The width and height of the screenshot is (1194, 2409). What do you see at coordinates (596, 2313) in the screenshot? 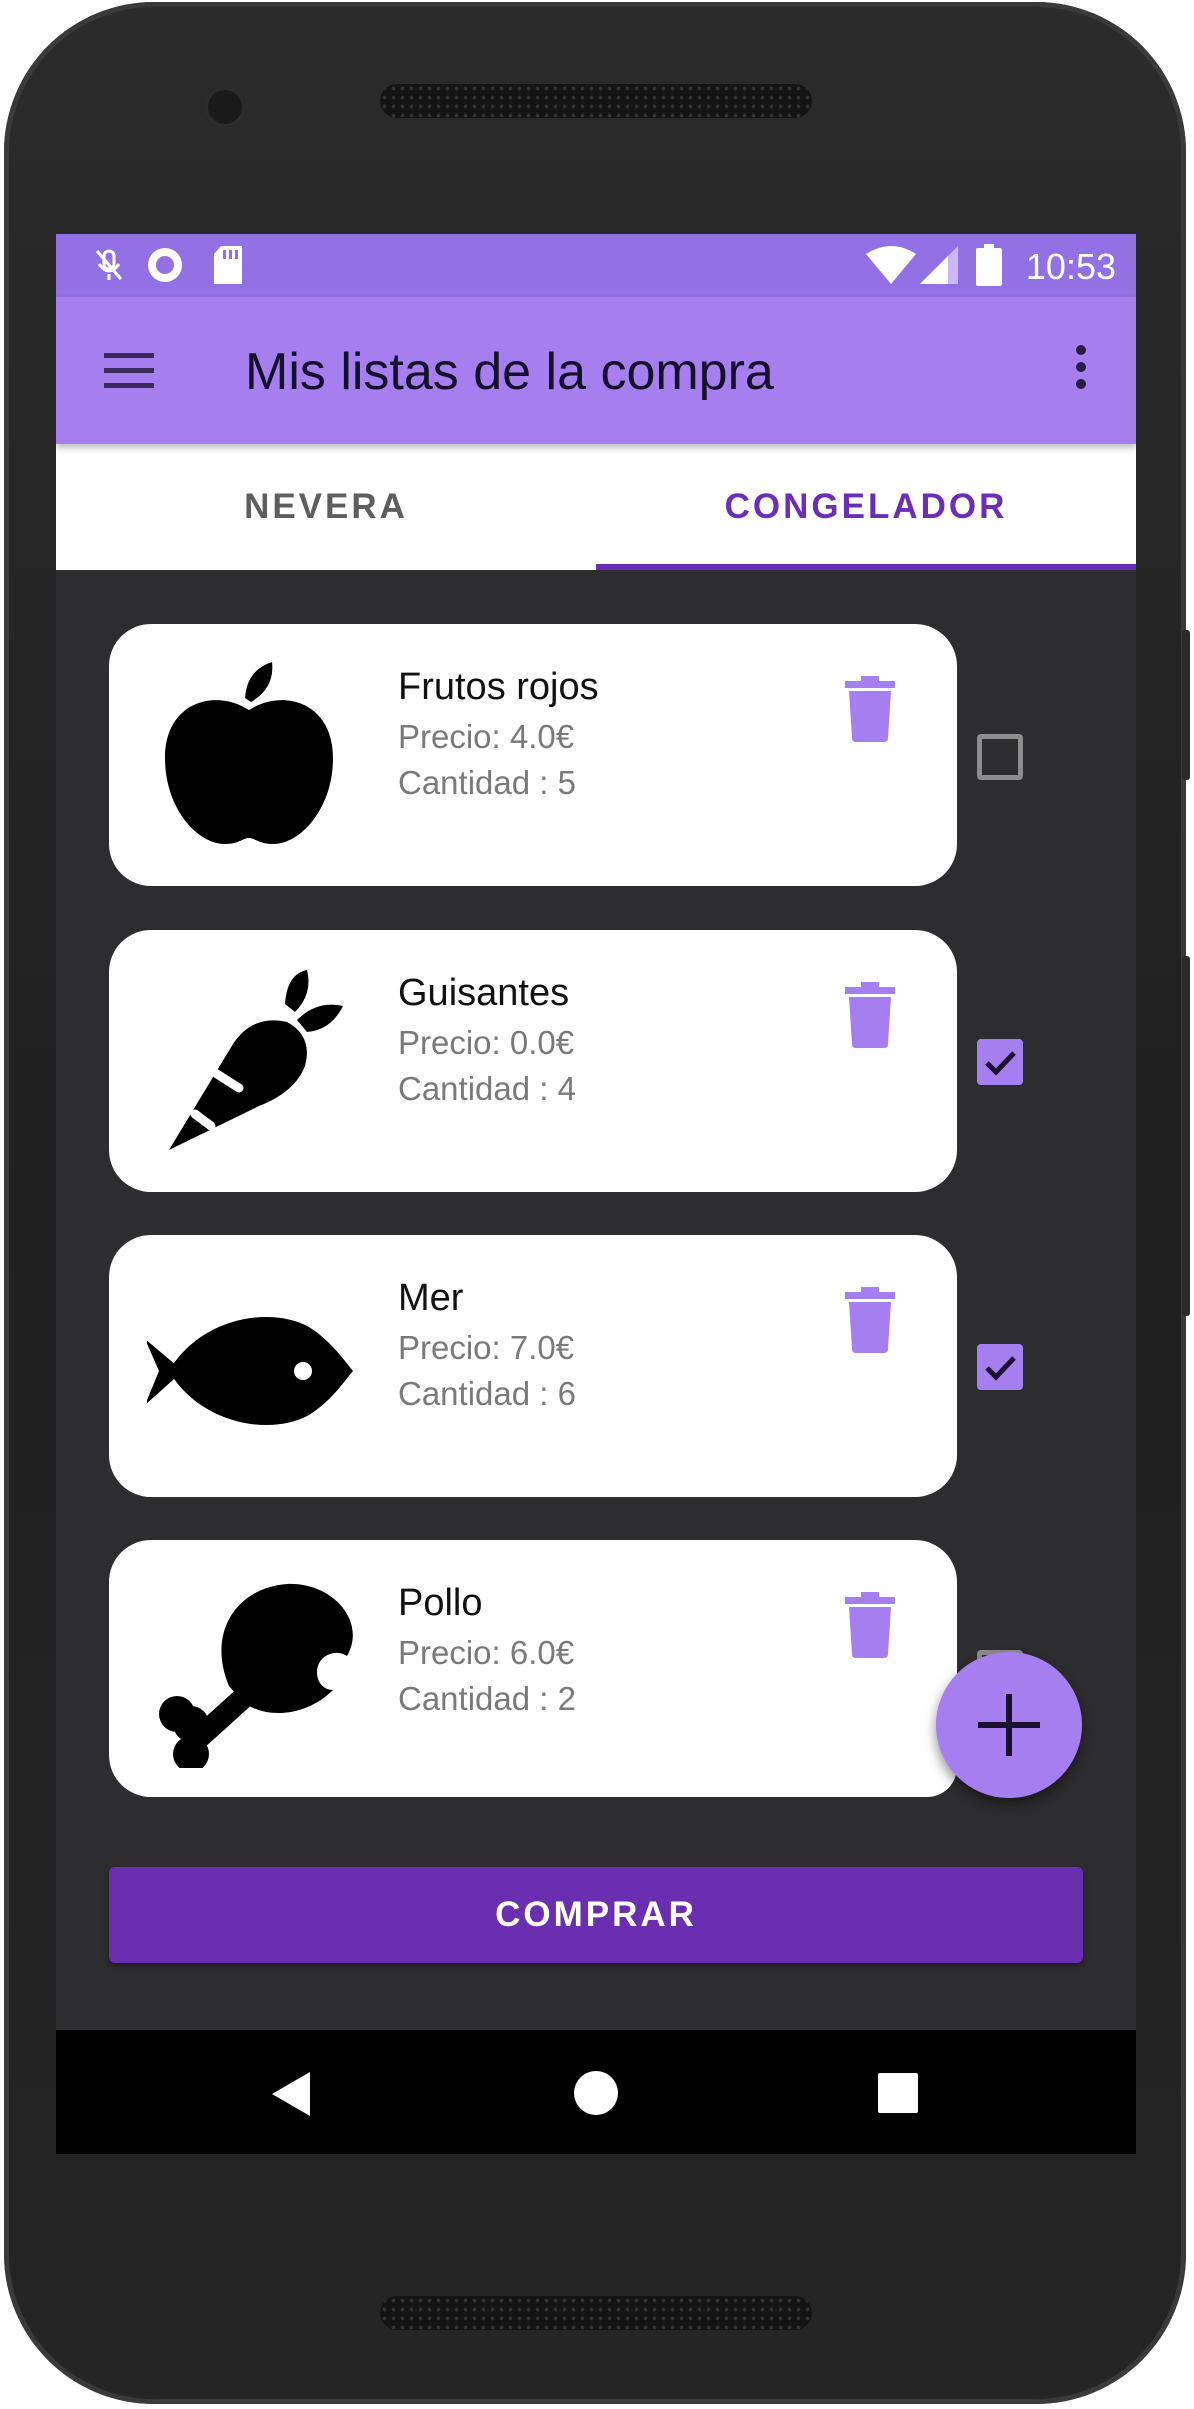
I see `bottom-speaker` at bounding box center [596, 2313].